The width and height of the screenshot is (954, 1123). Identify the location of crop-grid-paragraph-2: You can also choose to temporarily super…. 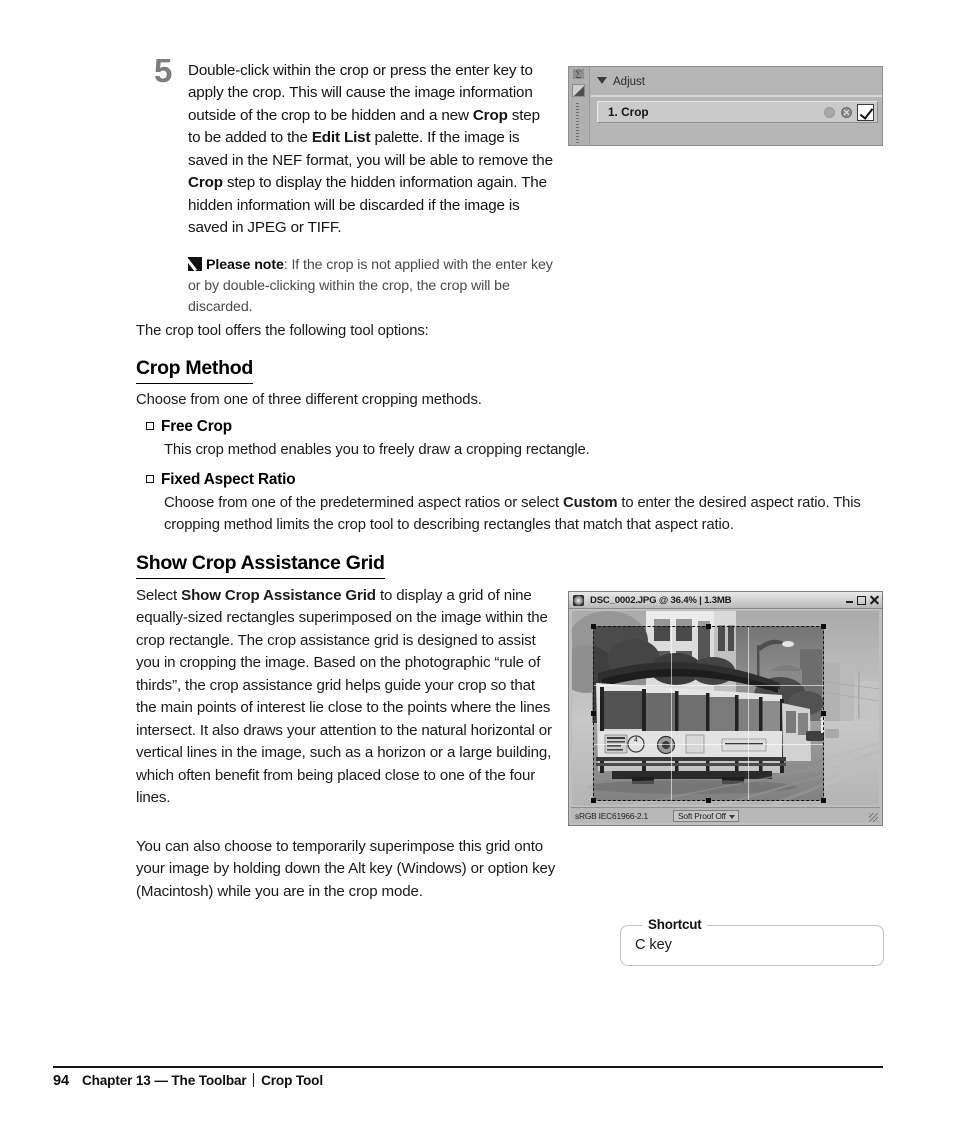
(346, 869).